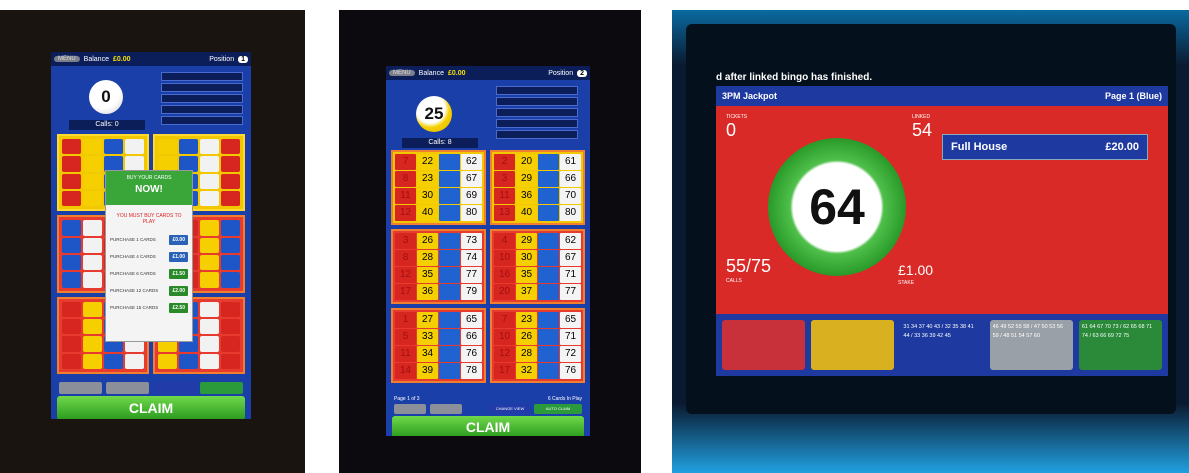 The height and width of the screenshot is (473, 1189). Describe the element at coordinates (438, 187) in the screenshot. I see `bingo-card: 7 22 11 62 8 23 46 67 11 30 45 69 12 40 60 80` at that location.